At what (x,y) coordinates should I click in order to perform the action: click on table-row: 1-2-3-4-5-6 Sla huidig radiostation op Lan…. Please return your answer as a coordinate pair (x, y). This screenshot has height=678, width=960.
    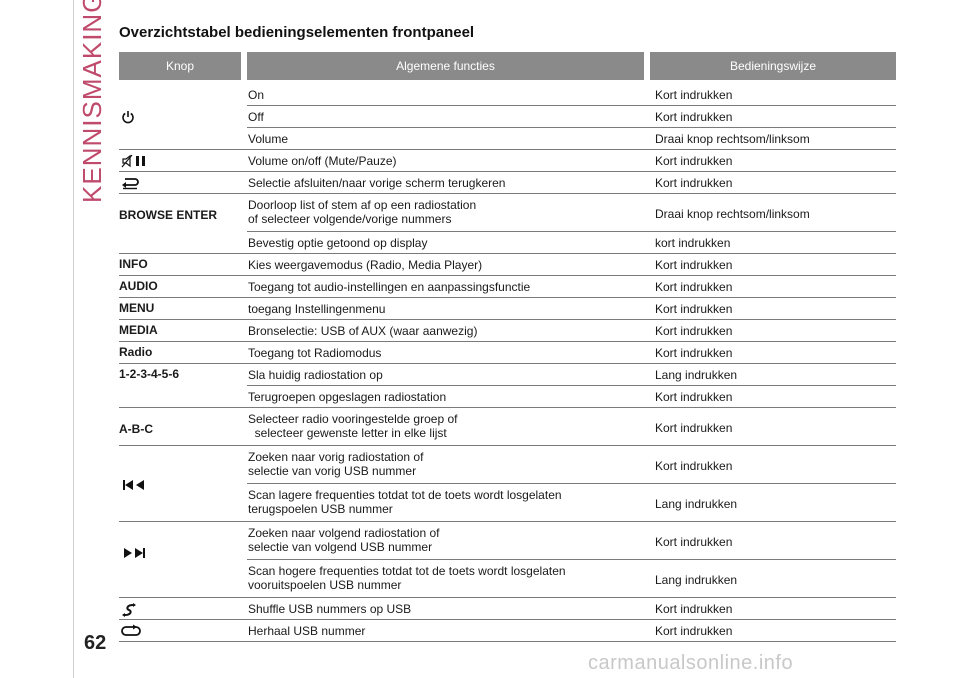
    Looking at the image, I should click on (507, 375).